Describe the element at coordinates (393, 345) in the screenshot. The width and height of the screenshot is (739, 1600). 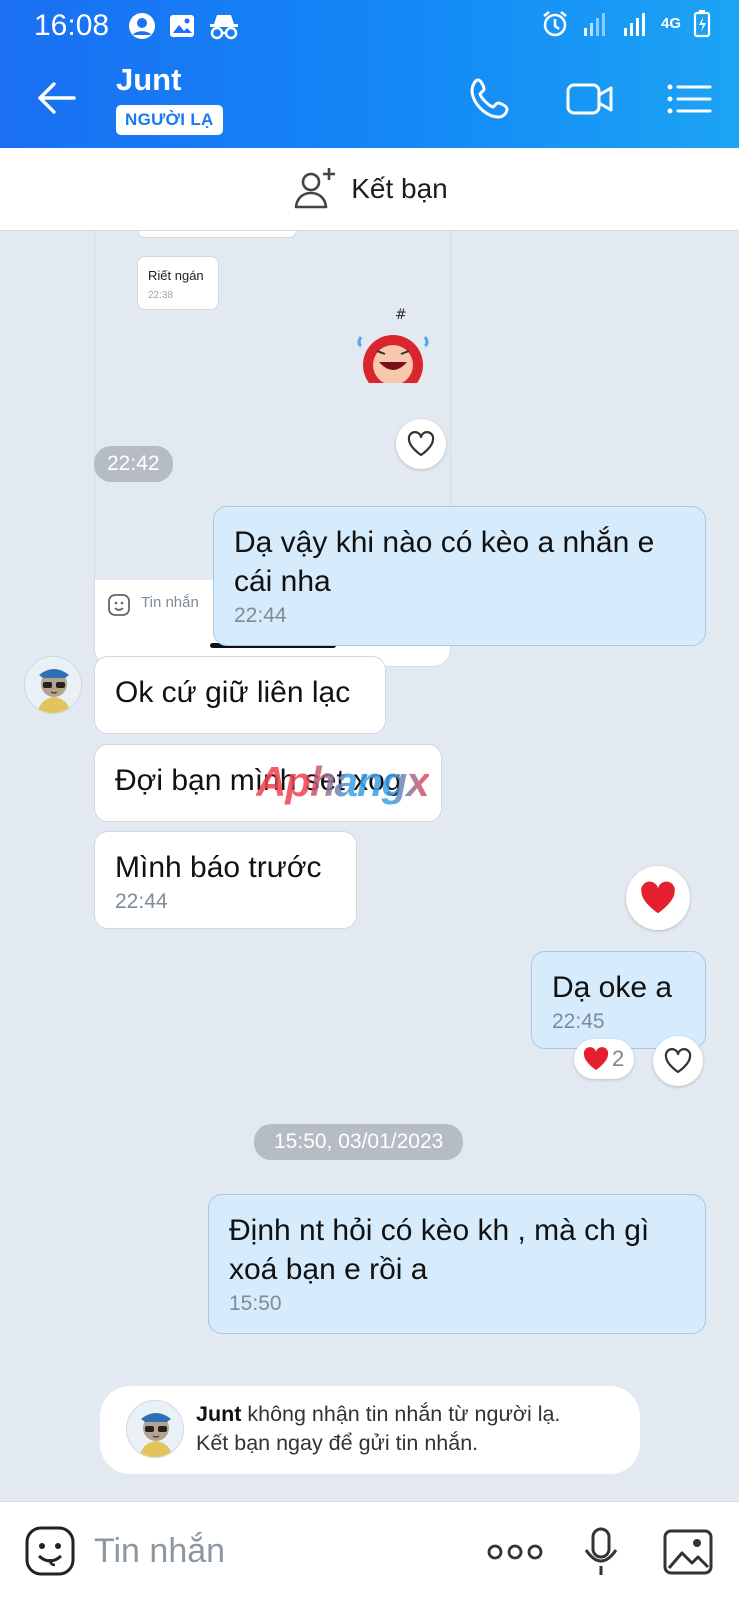
I see `crying-sticker-icon: #` at that location.